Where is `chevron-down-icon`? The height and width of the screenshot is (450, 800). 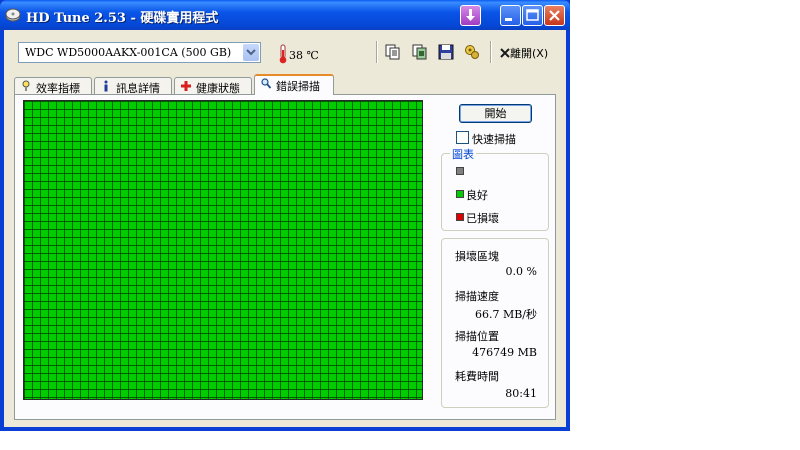 chevron-down-icon is located at coordinates (251, 52).